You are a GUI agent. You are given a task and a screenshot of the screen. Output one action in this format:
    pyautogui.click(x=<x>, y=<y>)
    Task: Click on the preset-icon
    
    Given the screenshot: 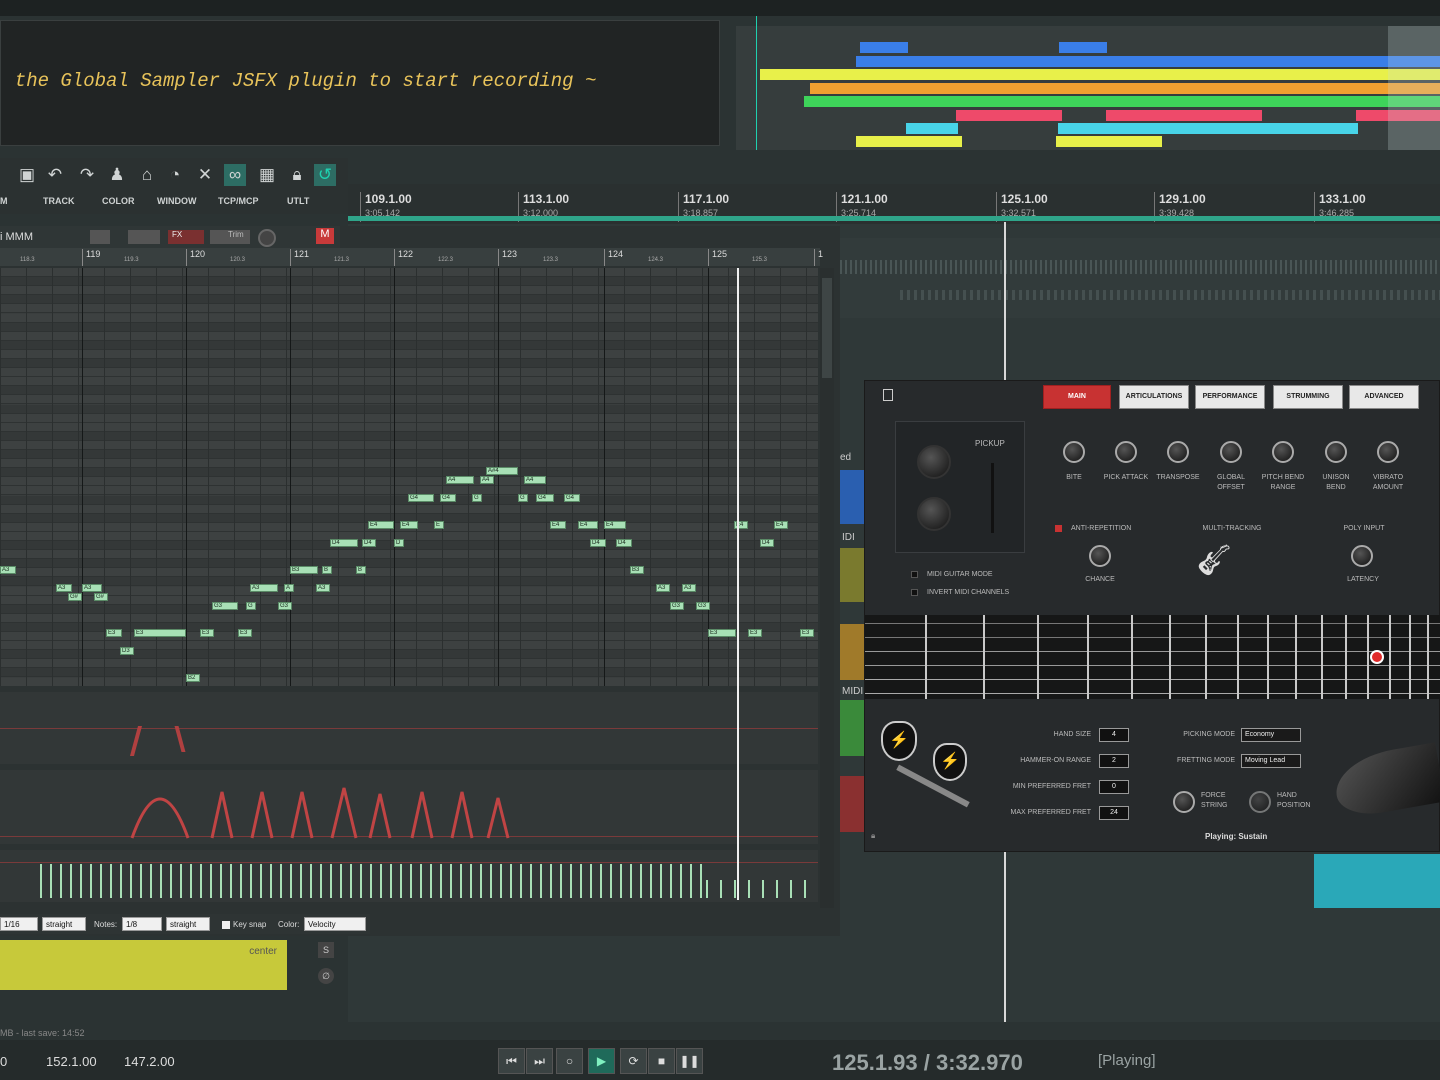 What is the action you would take?
    pyautogui.click(x=888, y=395)
    